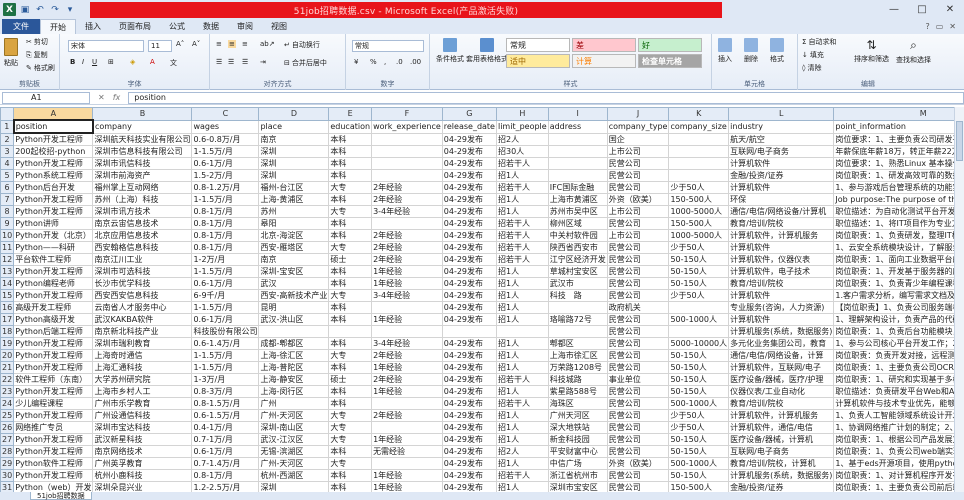 Image resolution: width=964 pixels, height=500 pixels. Describe the element at coordinates (699, 187) in the screenshot. I see `cell: 少于50人` at that location.